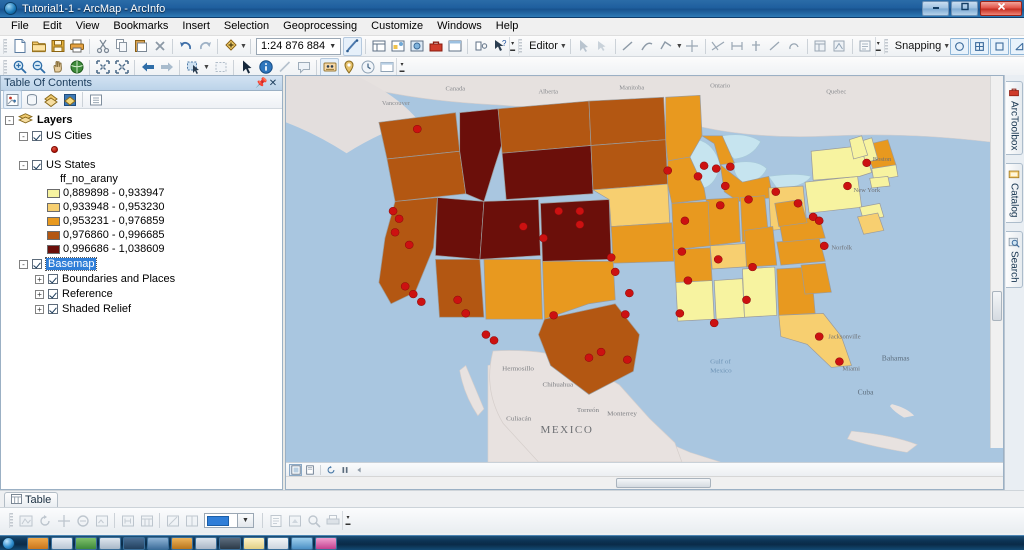 The image size is (1024, 550). I want to click on tools-overflow-icon: ▾ ▬, so click(401, 67).